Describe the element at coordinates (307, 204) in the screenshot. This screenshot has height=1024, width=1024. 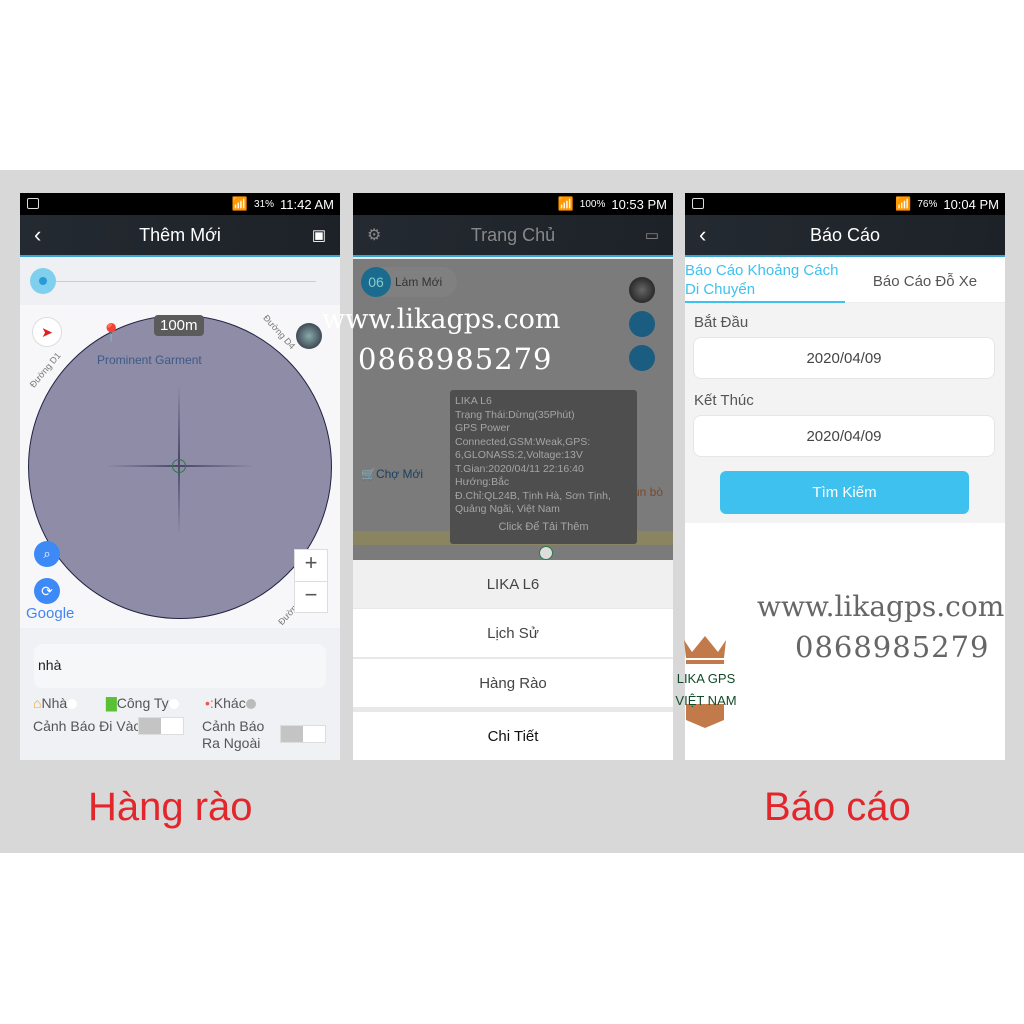
I see `clock: 11:42 AM` at that location.